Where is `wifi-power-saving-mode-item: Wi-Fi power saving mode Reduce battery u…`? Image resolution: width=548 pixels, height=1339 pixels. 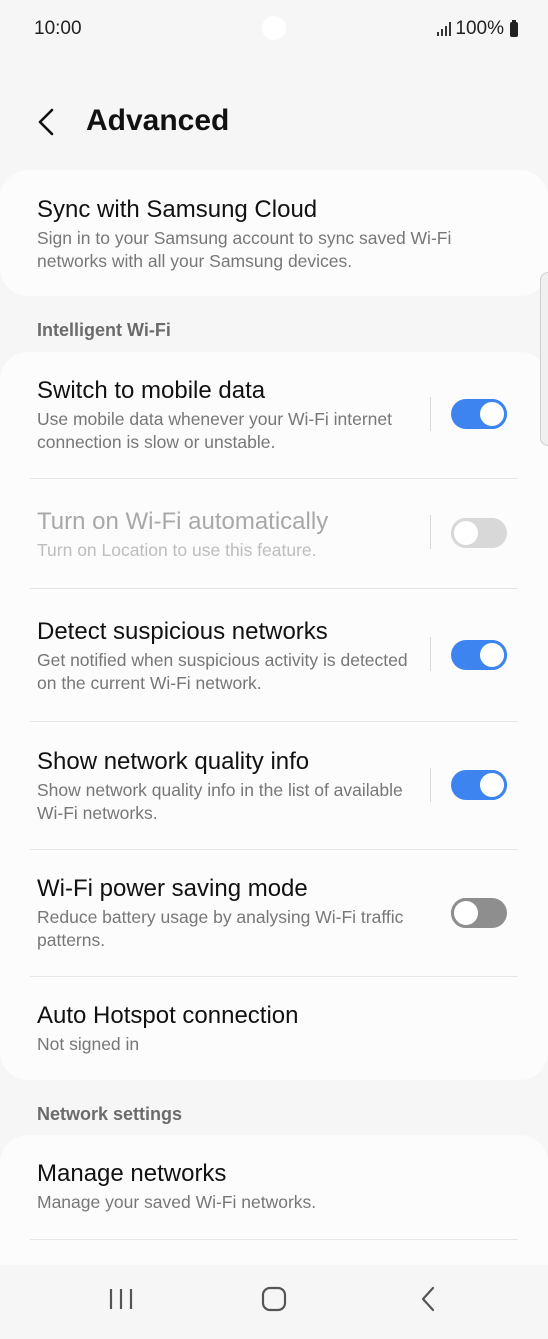 wifi-power-saving-mode-item: Wi-Fi power saving mode Reduce battery u… is located at coordinates (277, 913).